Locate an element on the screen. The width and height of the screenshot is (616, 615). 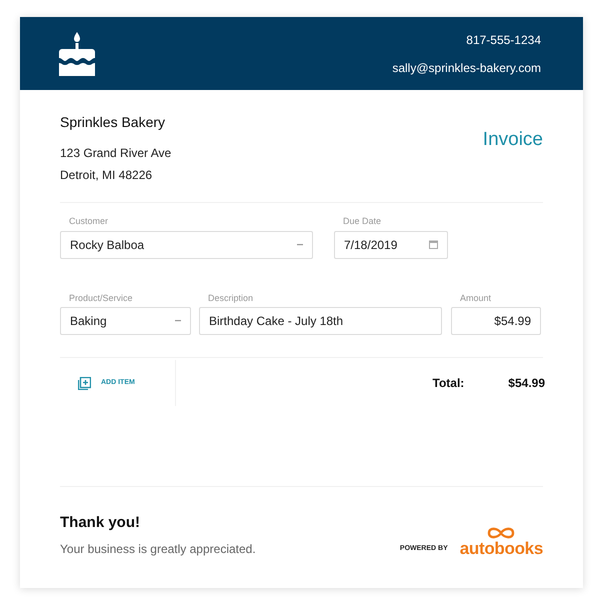
email-address: sally@sprinkles-bakery.com is located at coordinates (466, 68).